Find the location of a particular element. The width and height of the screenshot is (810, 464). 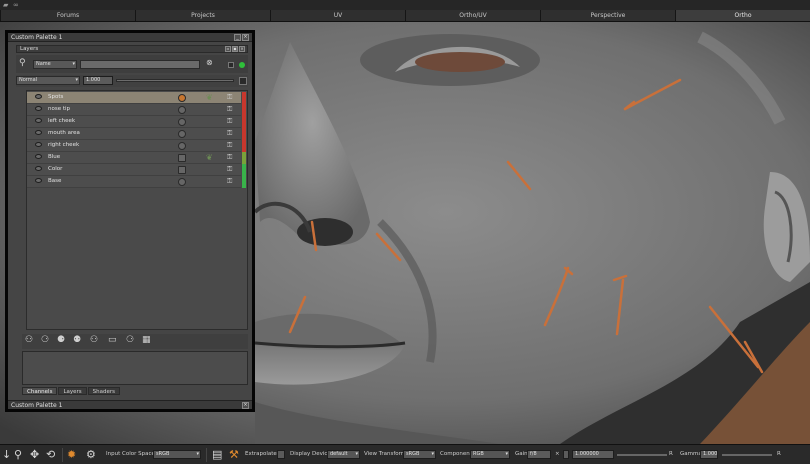

grid-icon: ▦ is located at coordinates (146, 340).